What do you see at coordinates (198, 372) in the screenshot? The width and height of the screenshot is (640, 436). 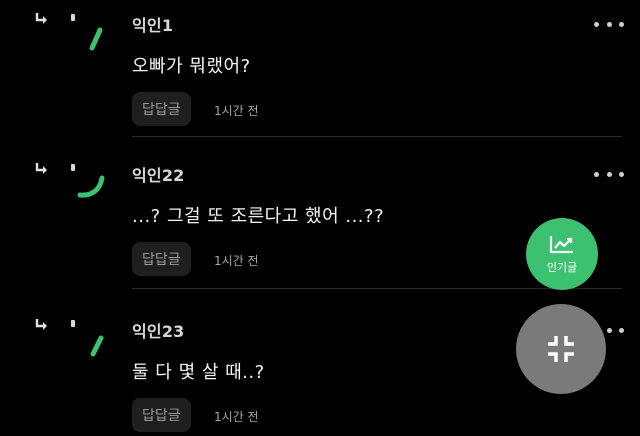 I see `comment-text: 둘 다 몇 살 때..?` at bounding box center [198, 372].